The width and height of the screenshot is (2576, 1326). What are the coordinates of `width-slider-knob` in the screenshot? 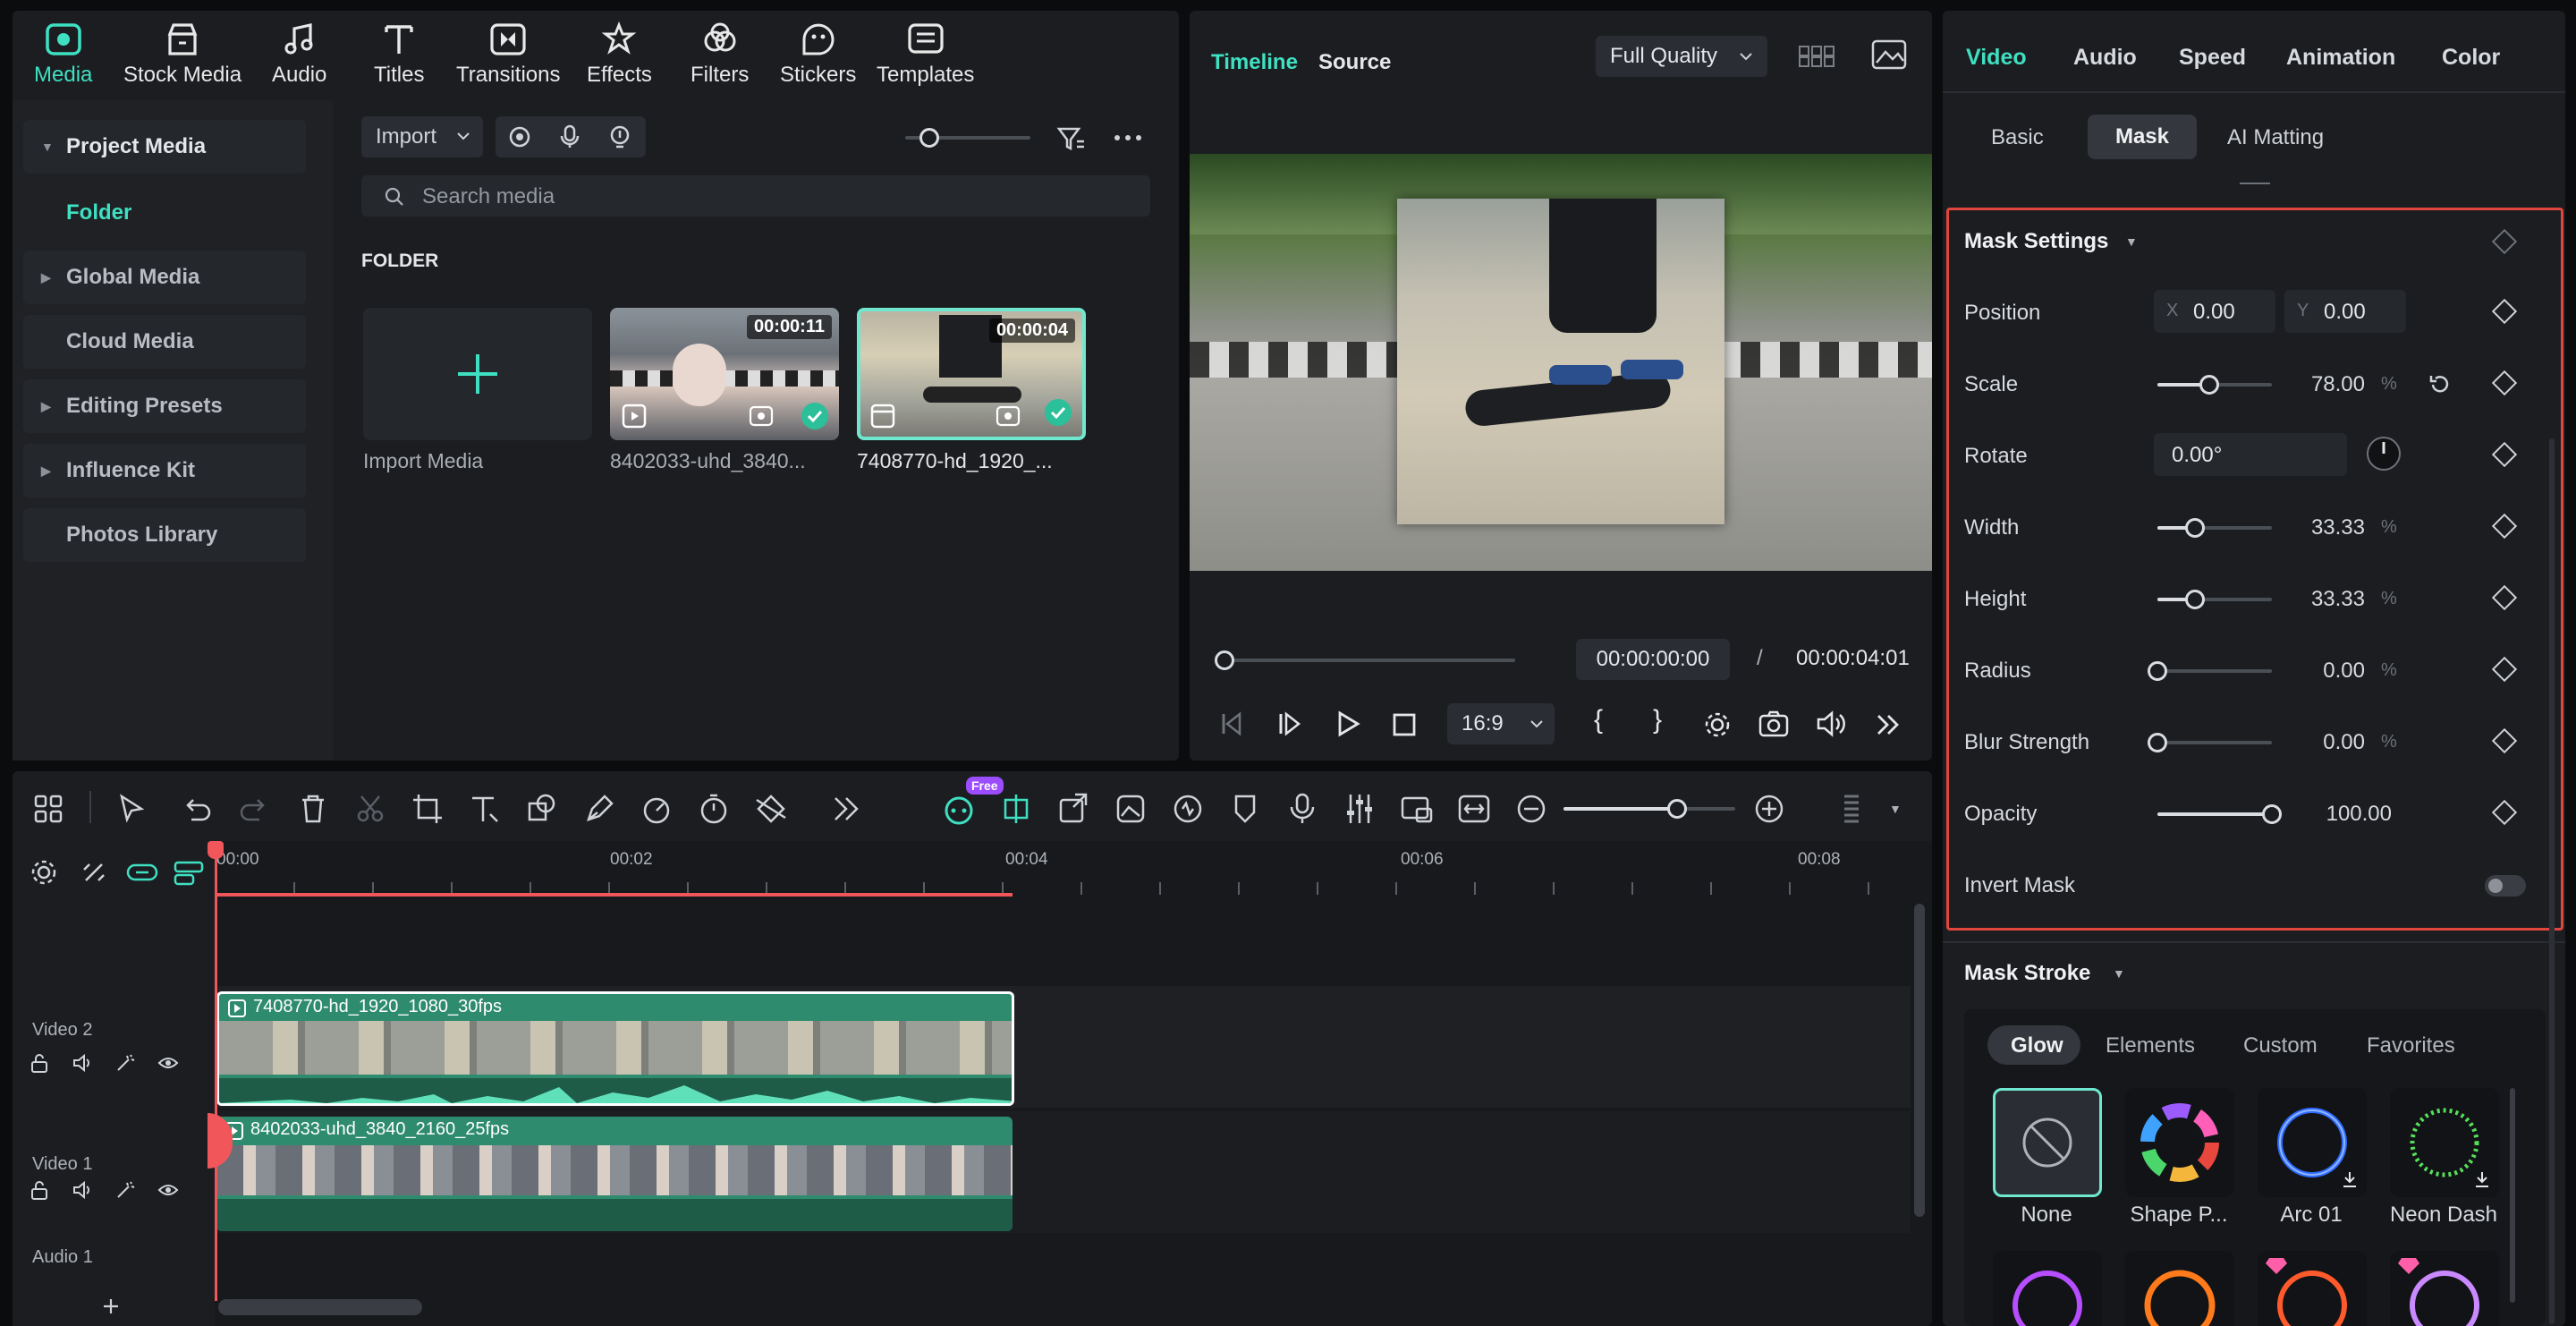 It's located at (2195, 528).